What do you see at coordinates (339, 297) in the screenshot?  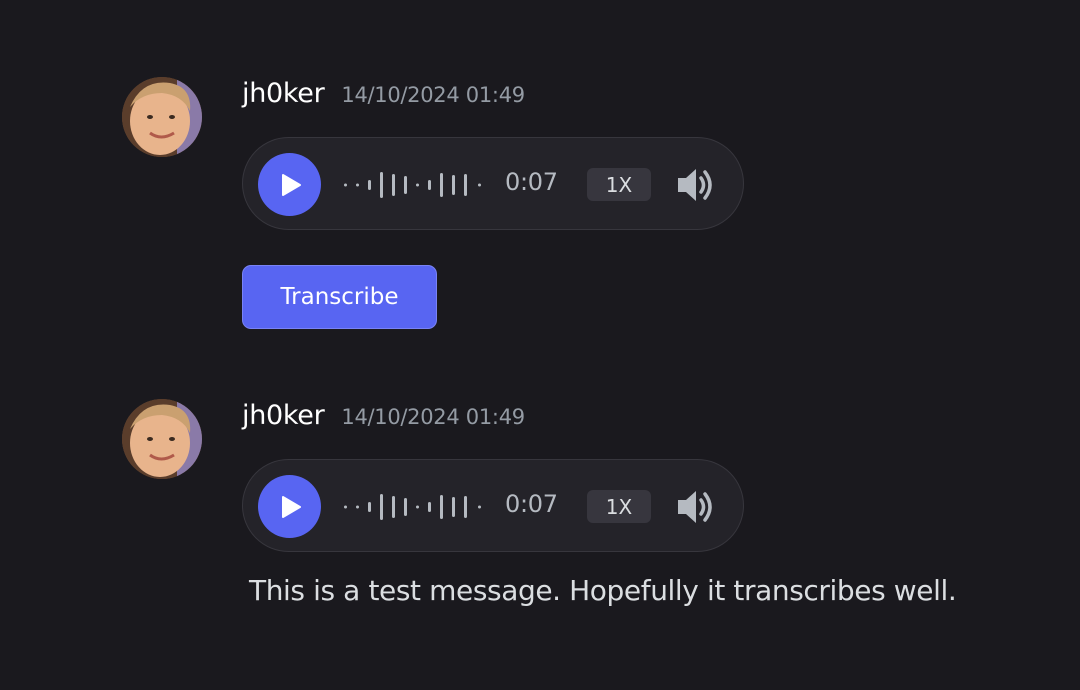 I see `transcribe-button: Transcribe` at bounding box center [339, 297].